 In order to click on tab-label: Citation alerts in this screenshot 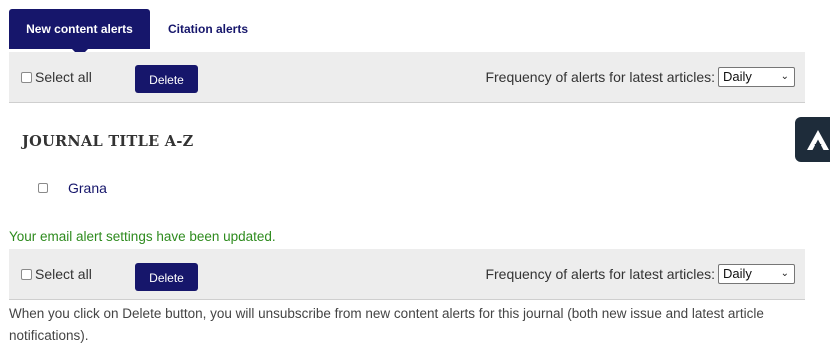, I will do `click(208, 29)`.